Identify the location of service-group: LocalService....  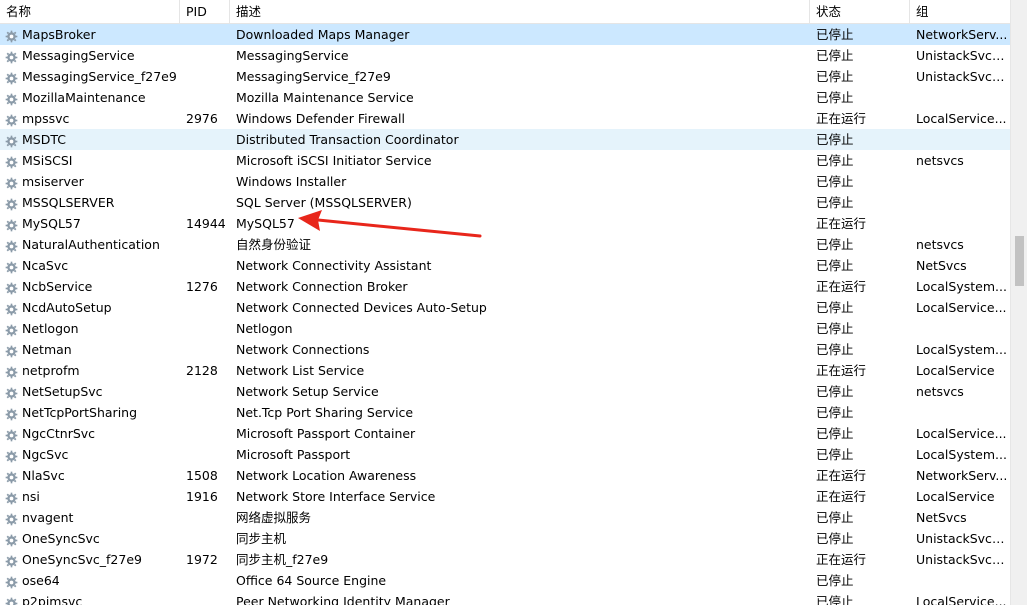
(961, 599).